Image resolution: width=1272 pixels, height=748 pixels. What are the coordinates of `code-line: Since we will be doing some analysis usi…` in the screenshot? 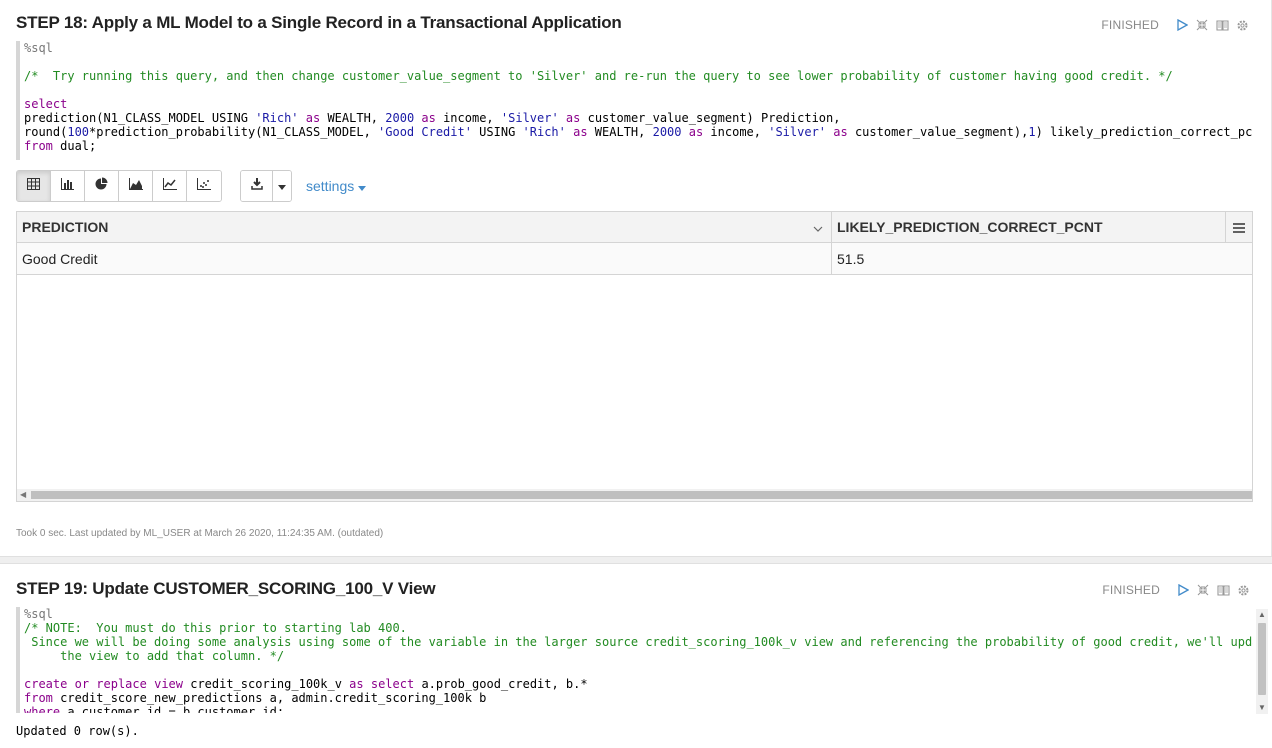 It's located at (638, 642).